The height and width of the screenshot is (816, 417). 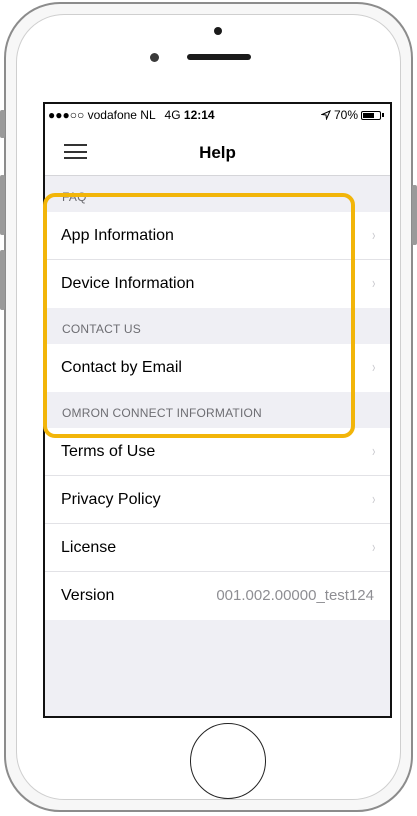 What do you see at coordinates (199, 115) in the screenshot?
I see `status-time: 12:14` at bounding box center [199, 115].